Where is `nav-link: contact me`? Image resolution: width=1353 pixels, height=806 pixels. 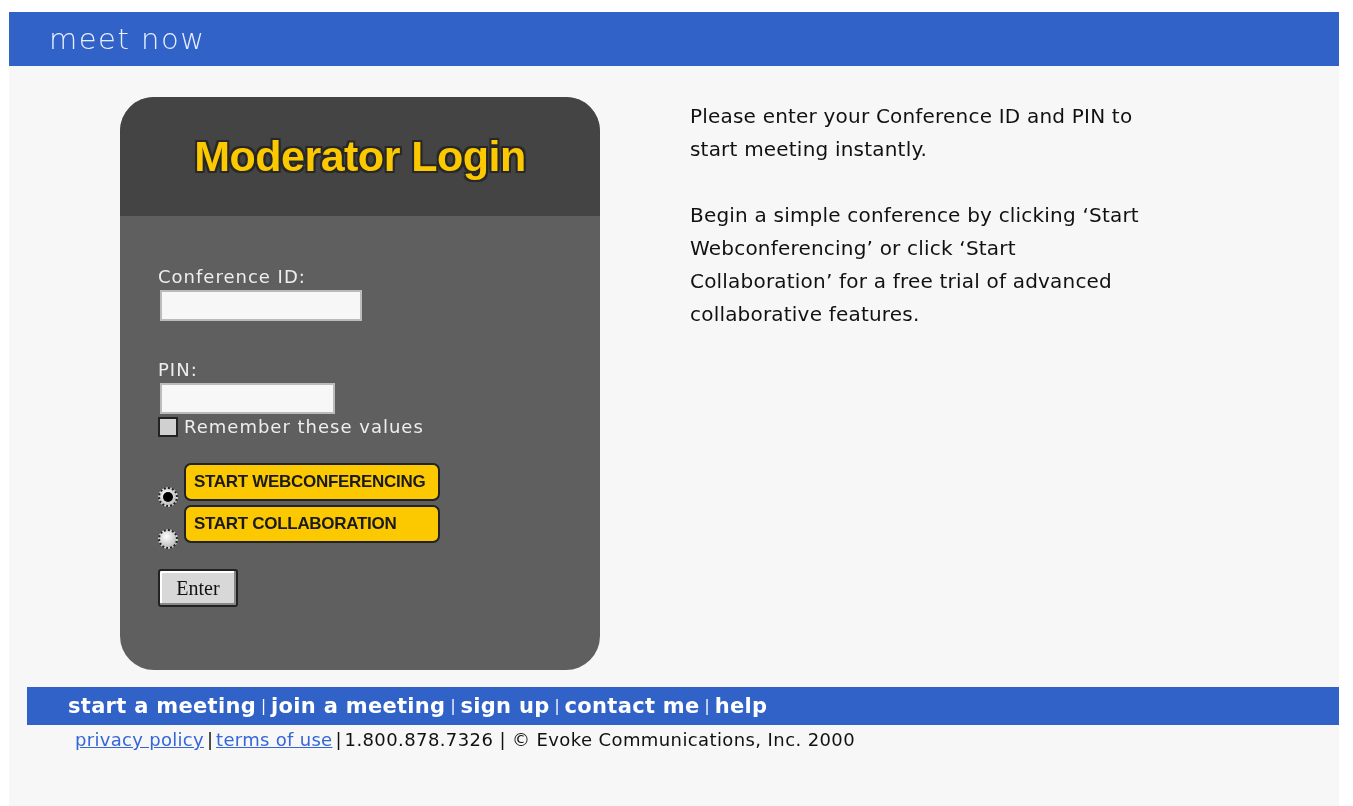
nav-link: contact me is located at coordinates (632, 706).